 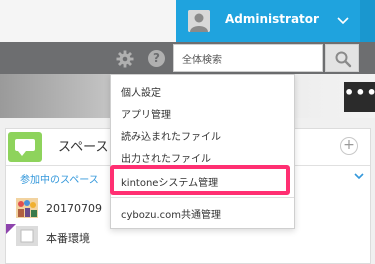 I want to click on user-menu-toggle: Administrator, so click(x=268, y=21).